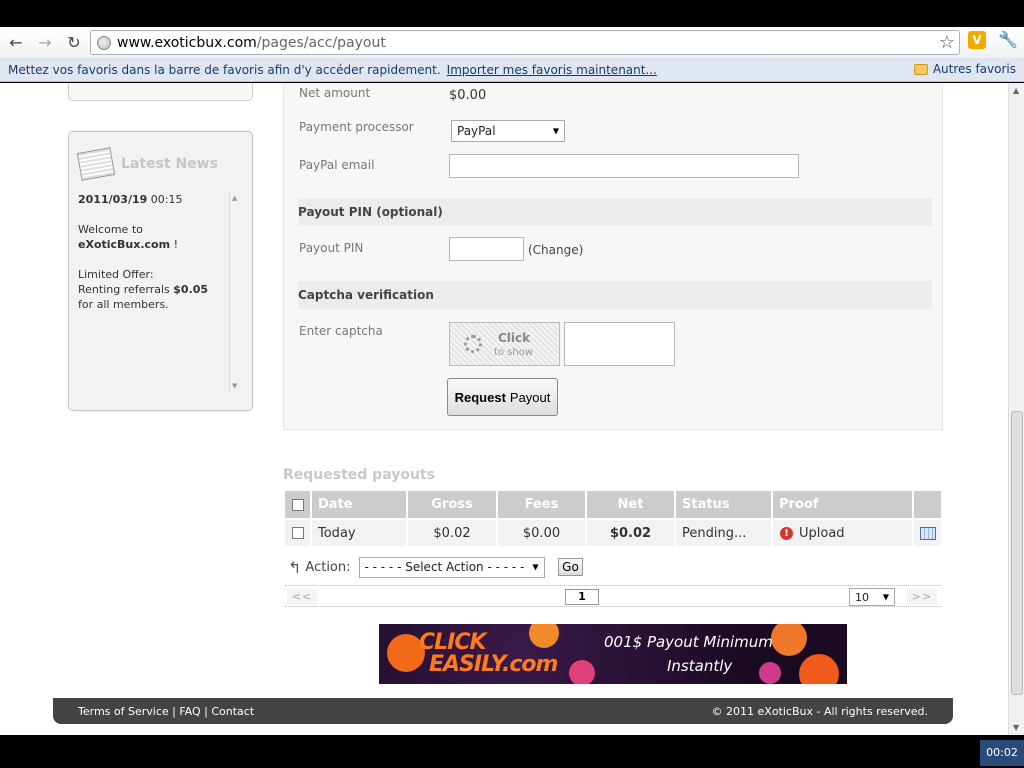 This screenshot has width=1024, height=768. What do you see at coordinates (335, 93) in the screenshot?
I see `net-amount-label: Net amount` at bounding box center [335, 93].